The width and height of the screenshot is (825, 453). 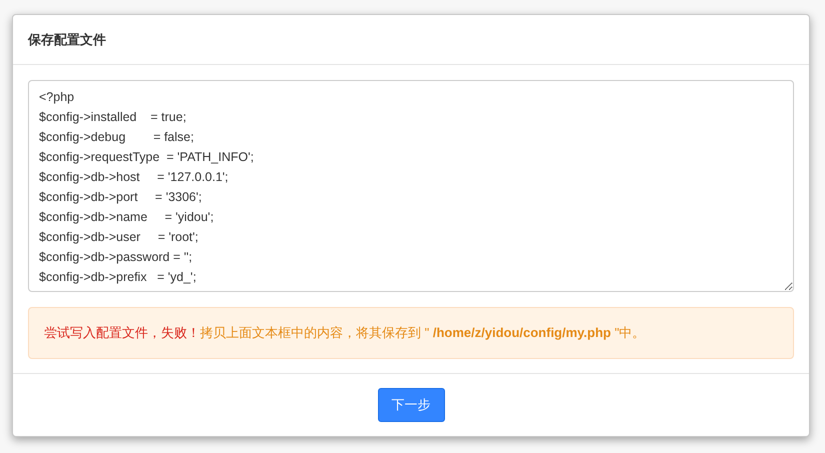 What do you see at coordinates (67, 39) in the screenshot?
I see `dialog-title: 保存配置文件` at bounding box center [67, 39].